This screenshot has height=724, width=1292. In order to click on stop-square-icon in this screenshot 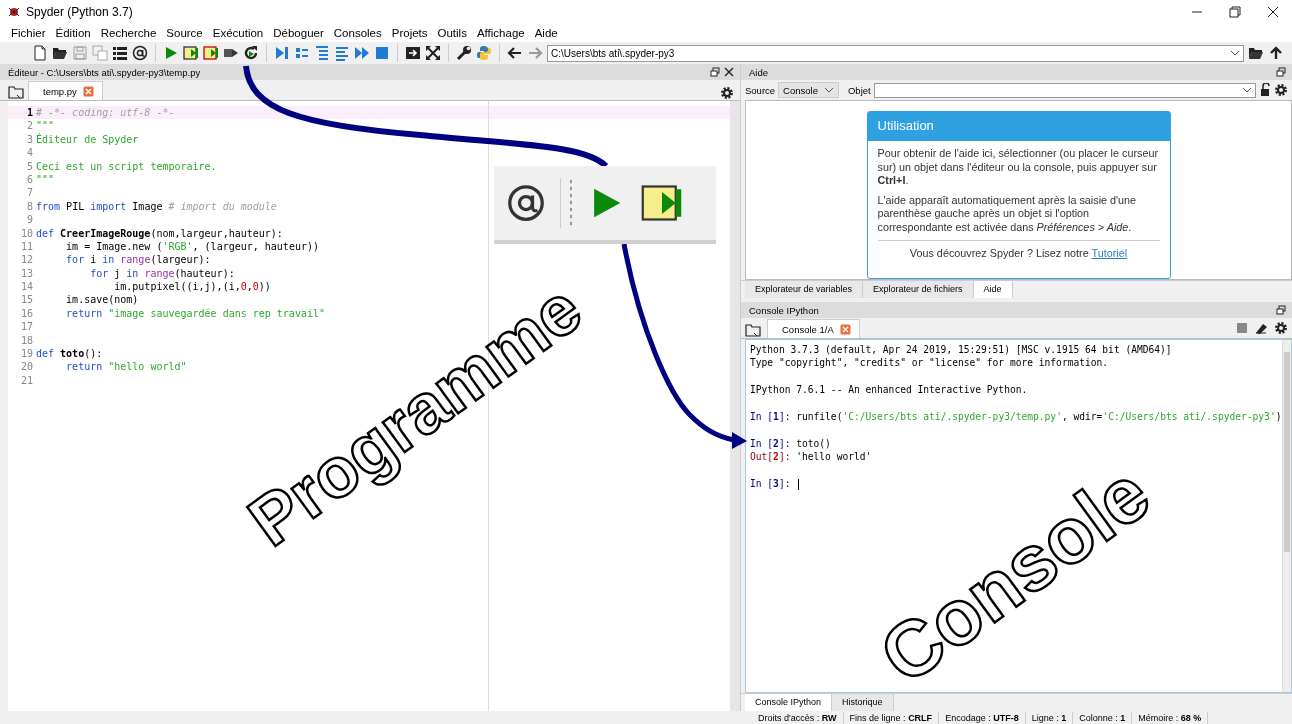, I will do `click(1242, 328)`.